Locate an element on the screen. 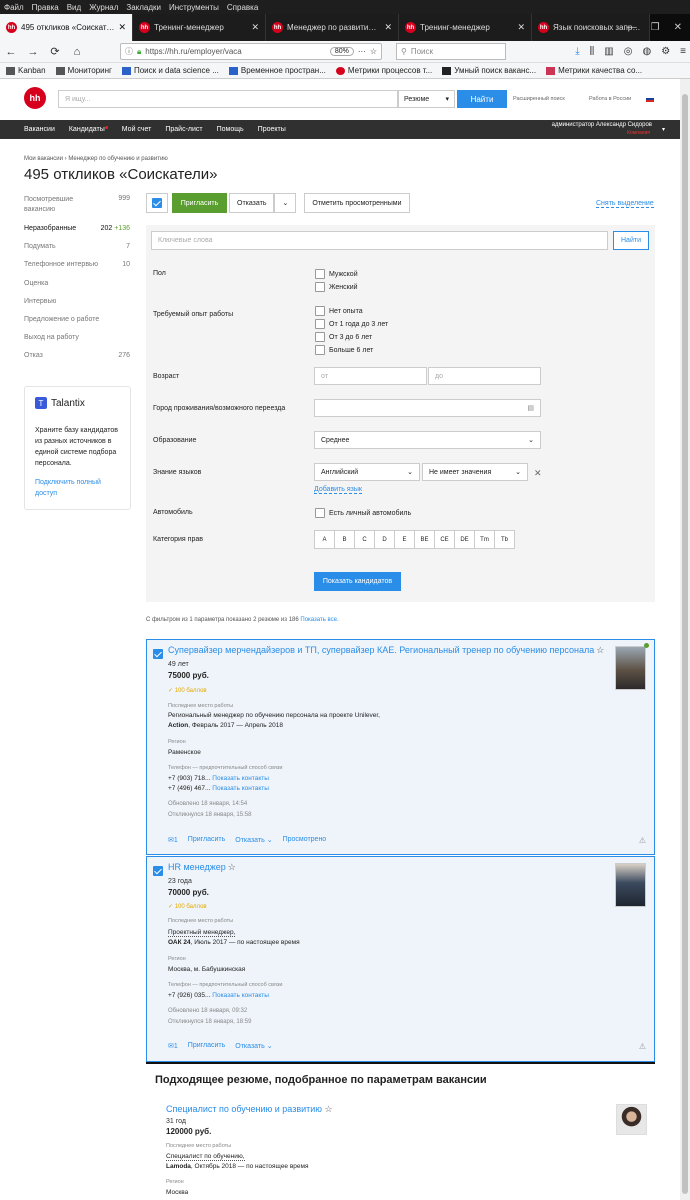 The image size is (690, 1200). bookmark-star-icon: ☆ is located at coordinates (373, 51).